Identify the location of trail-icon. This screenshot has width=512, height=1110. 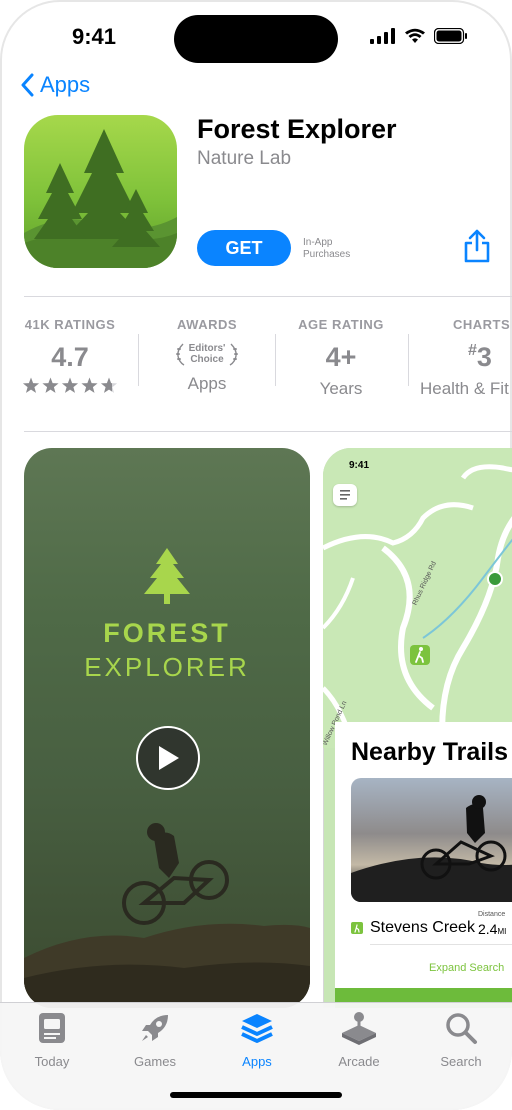
(357, 928).